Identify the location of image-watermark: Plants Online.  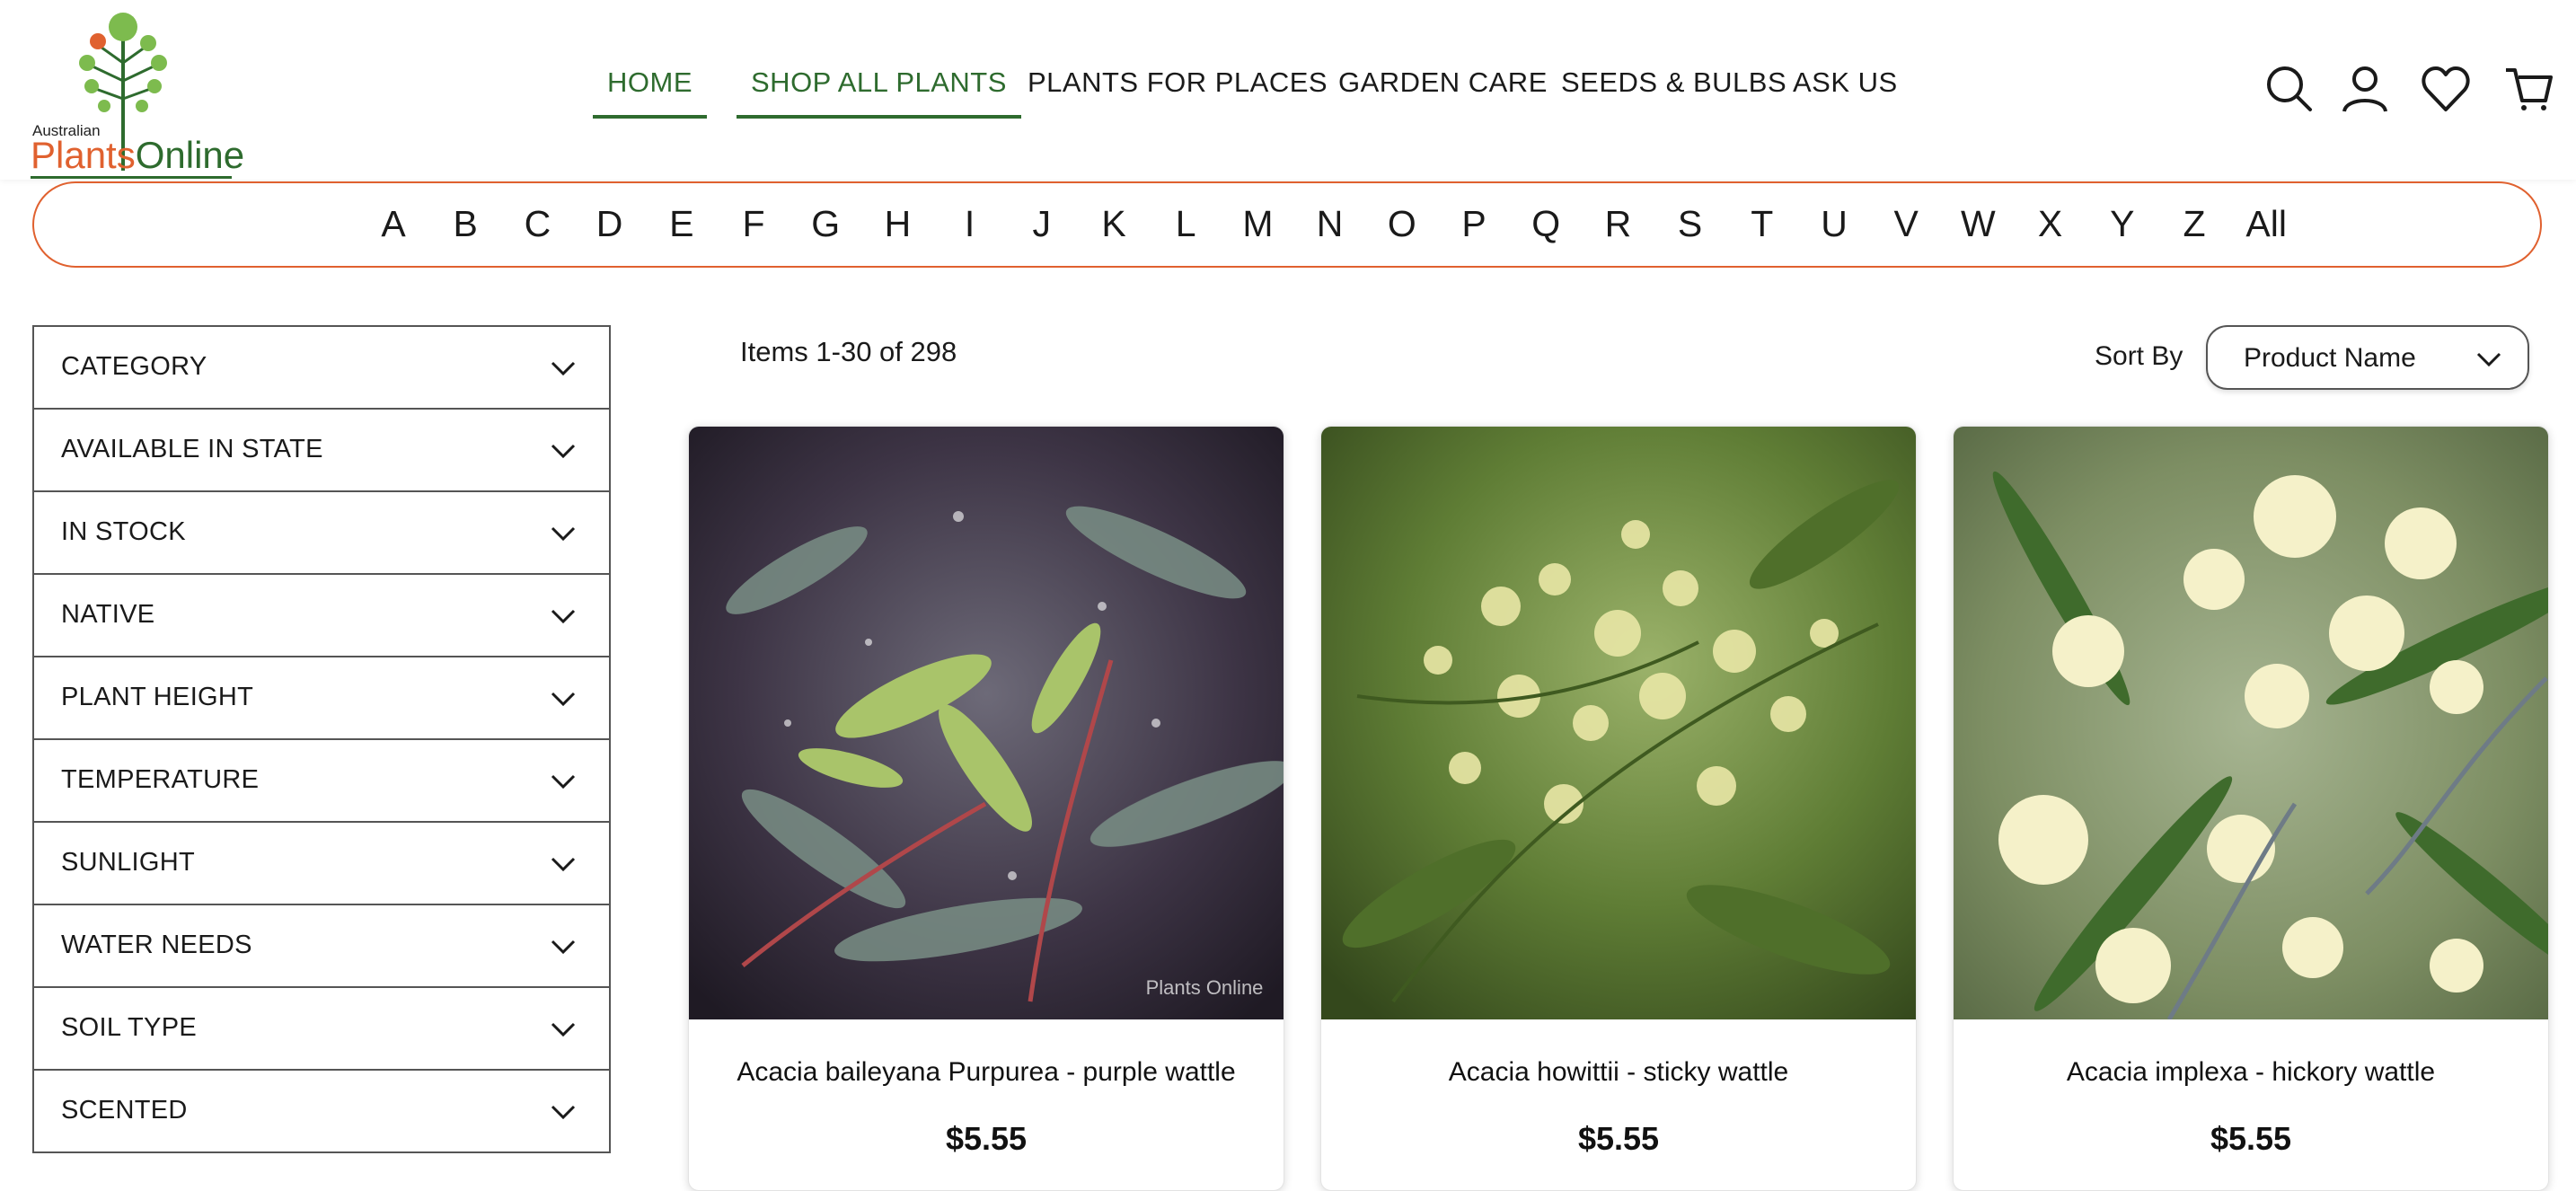
(1205, 987).